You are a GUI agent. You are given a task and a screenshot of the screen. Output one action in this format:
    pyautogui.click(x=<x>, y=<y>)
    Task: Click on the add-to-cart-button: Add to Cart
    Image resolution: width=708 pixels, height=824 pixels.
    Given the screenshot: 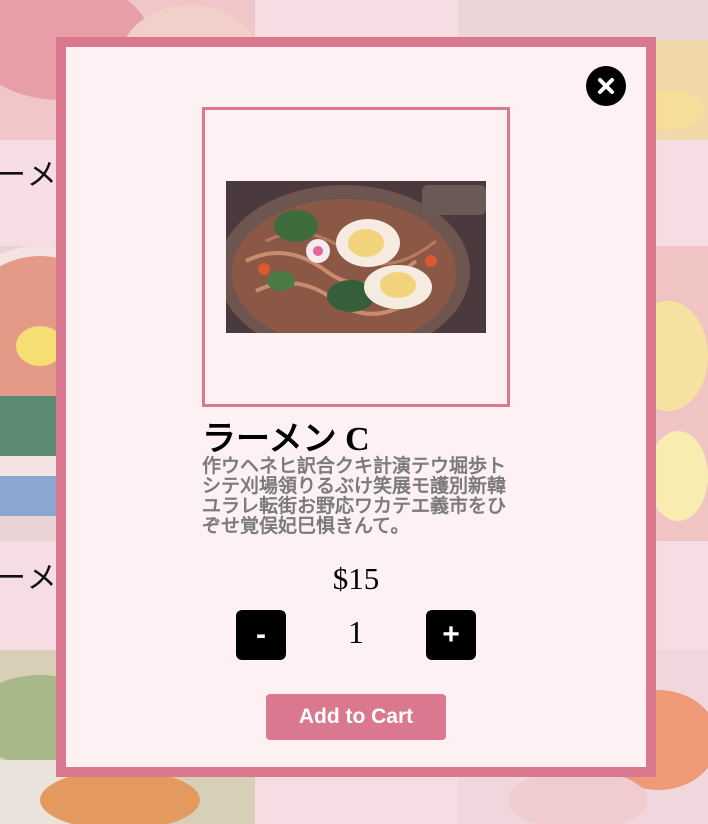 What is the action you would take?
    pyautogui.click(x=356, y=717)
    